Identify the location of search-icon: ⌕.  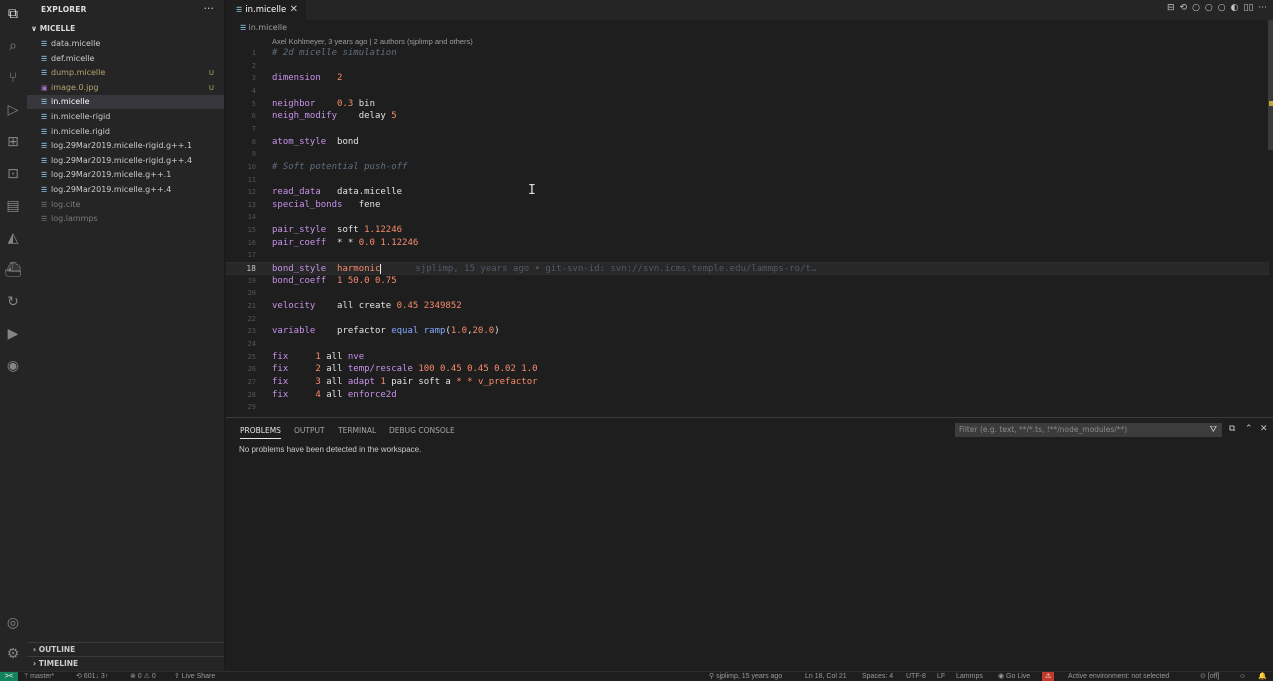
(13, 46).